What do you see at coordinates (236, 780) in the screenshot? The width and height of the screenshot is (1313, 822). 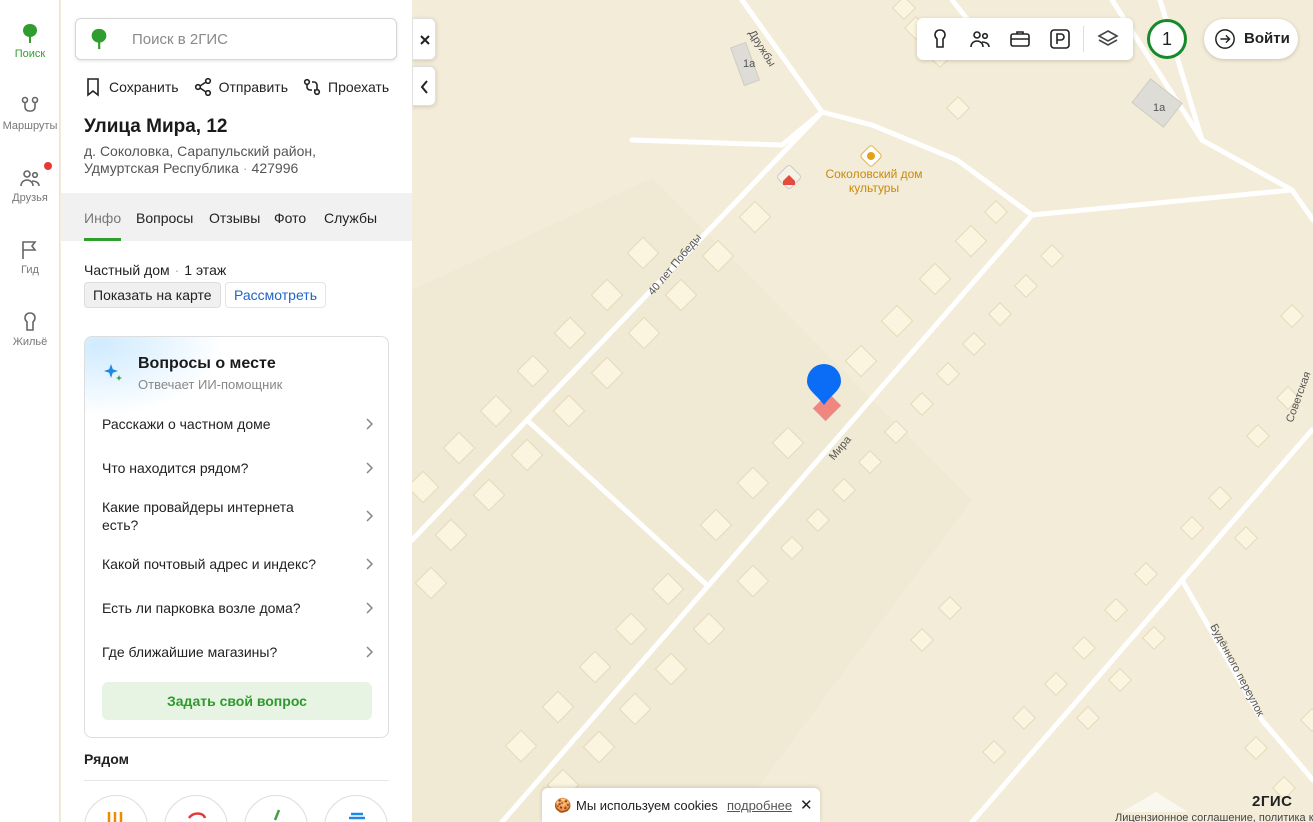 I see `divider` at bounding box center [236, 780].